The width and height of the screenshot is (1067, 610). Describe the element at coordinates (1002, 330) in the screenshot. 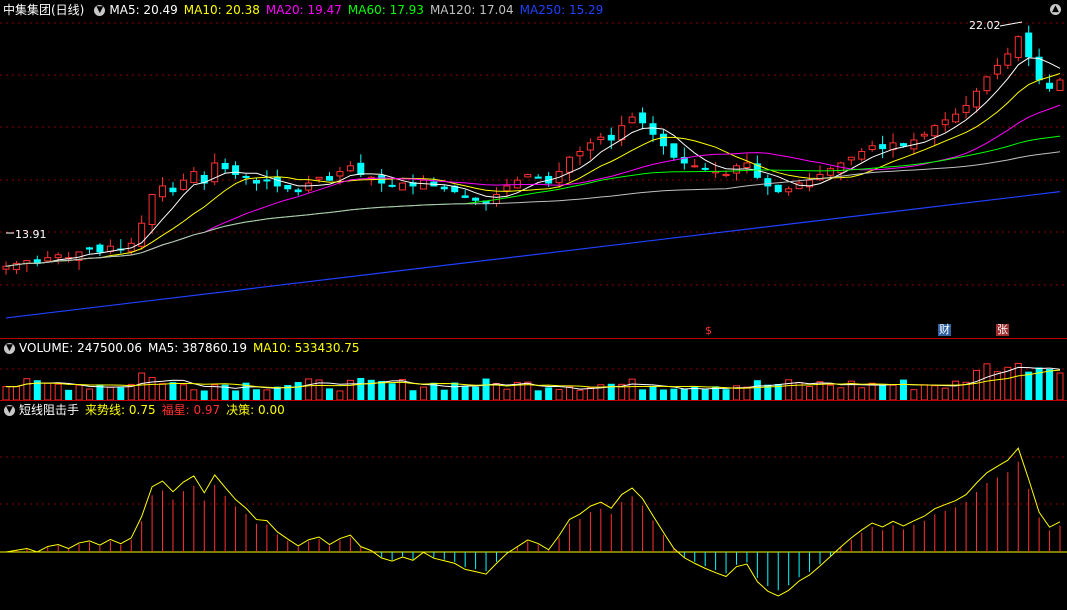

I see `event-rise-marker: 张` at that location.